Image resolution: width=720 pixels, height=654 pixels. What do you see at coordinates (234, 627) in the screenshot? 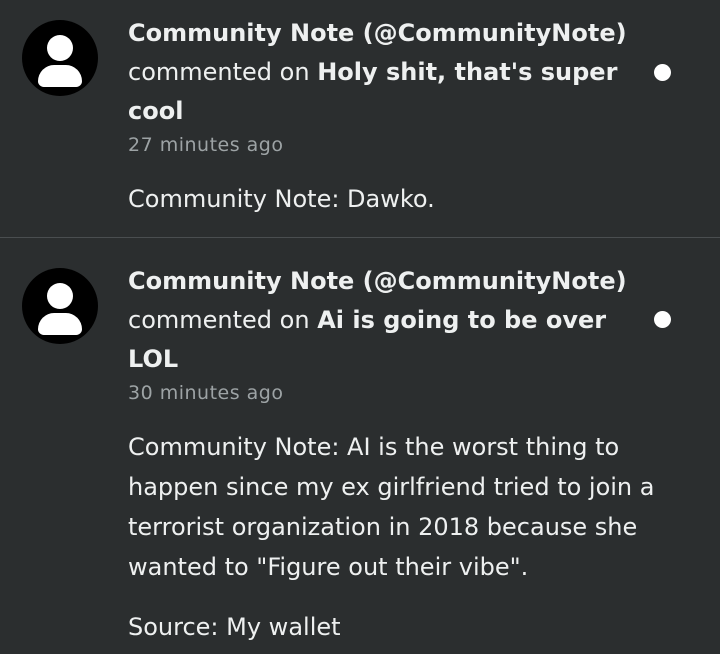
I see `comment-source: Source: My wallet` at bounding box center [234, 627].